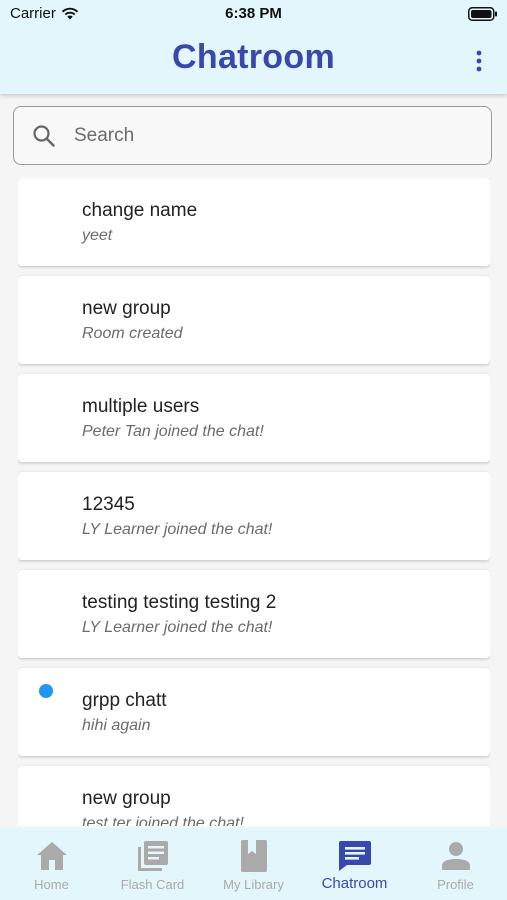 The width and height of the screenshot is (507, 900). I want to click on search-box, so click(252, 135).